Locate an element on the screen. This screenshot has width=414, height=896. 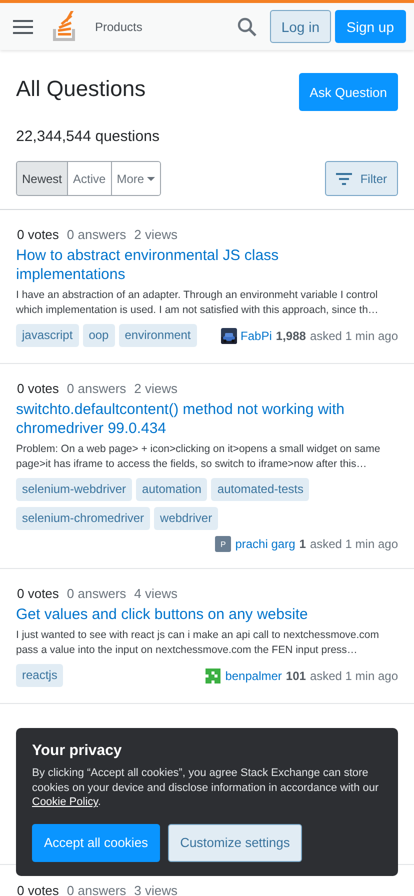
user-avatar: P is located at coordinates (223, 544).